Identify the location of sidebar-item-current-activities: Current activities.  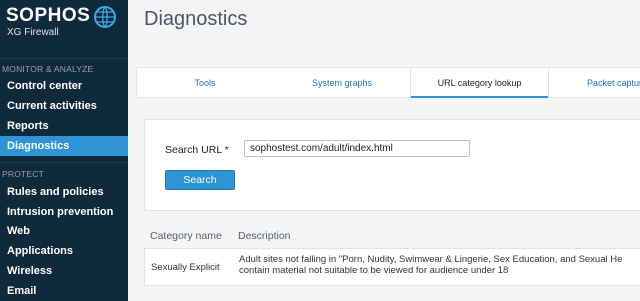
(64, 106).